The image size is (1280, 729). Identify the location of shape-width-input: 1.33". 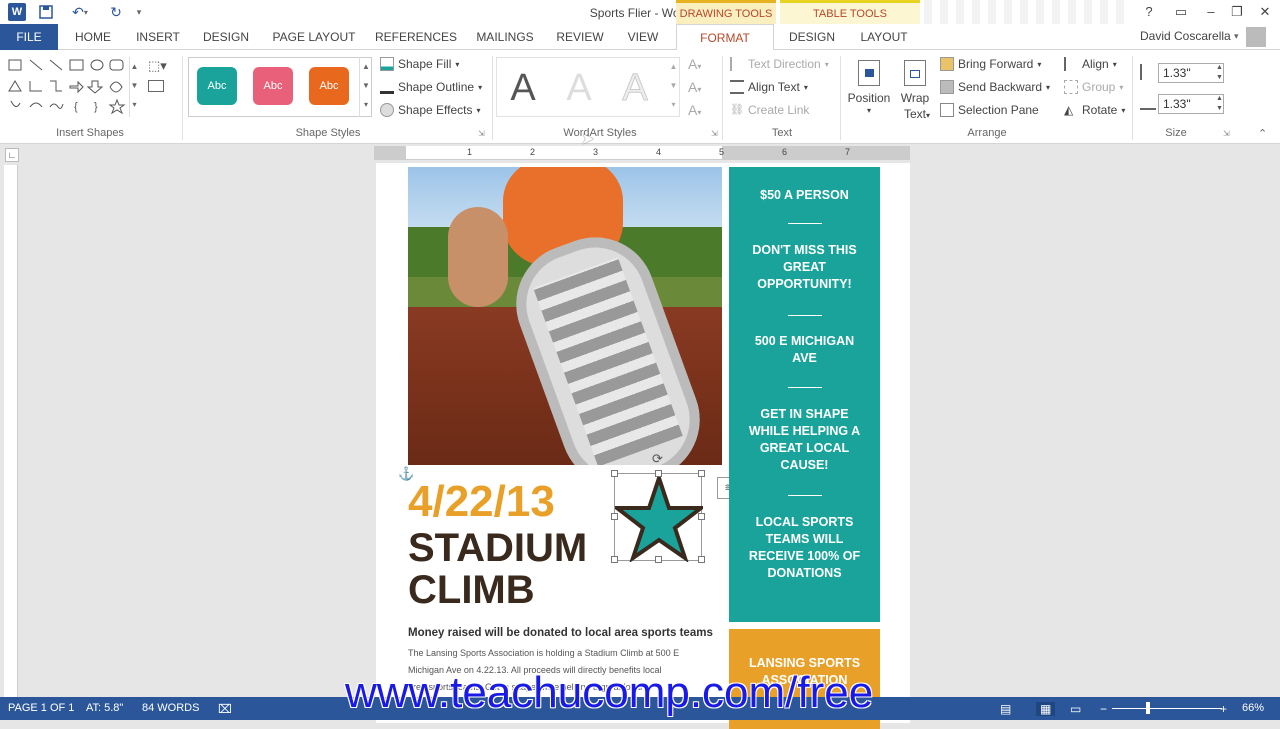
(1191, 104).